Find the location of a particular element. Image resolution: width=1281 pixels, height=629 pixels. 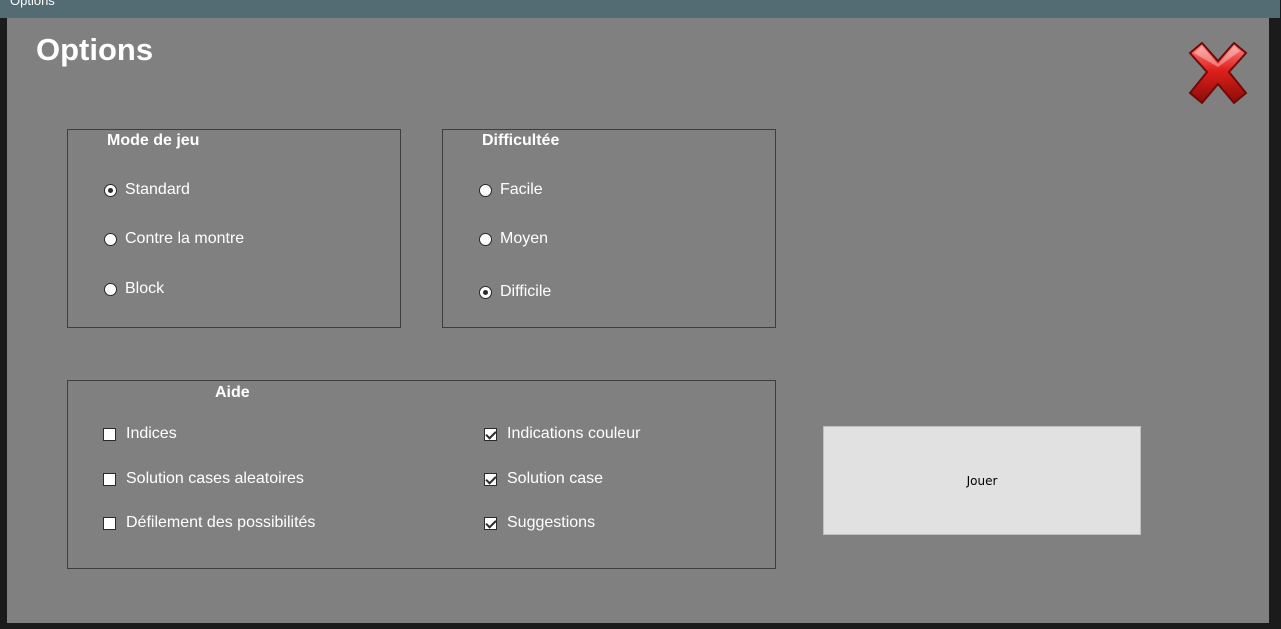

radio-label: Block is located at coordinates (145, 288).